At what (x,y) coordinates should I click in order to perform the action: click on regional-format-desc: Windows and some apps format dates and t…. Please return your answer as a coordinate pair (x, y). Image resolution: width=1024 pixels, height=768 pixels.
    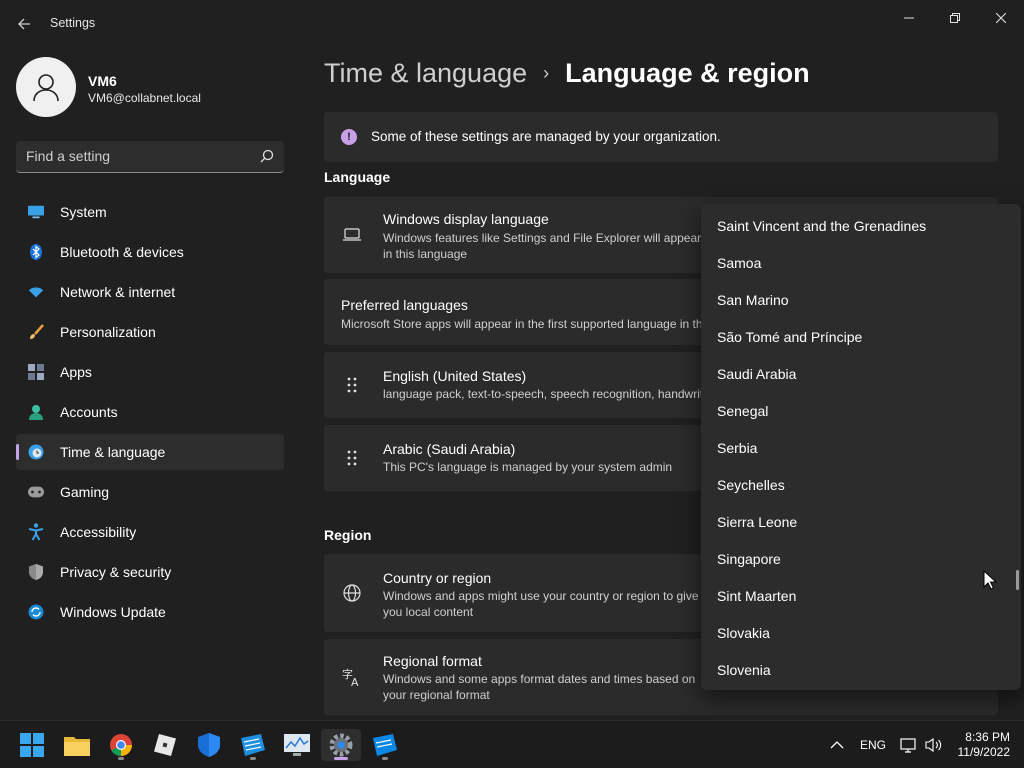
    Looking at the image, I should click on (539, 687).